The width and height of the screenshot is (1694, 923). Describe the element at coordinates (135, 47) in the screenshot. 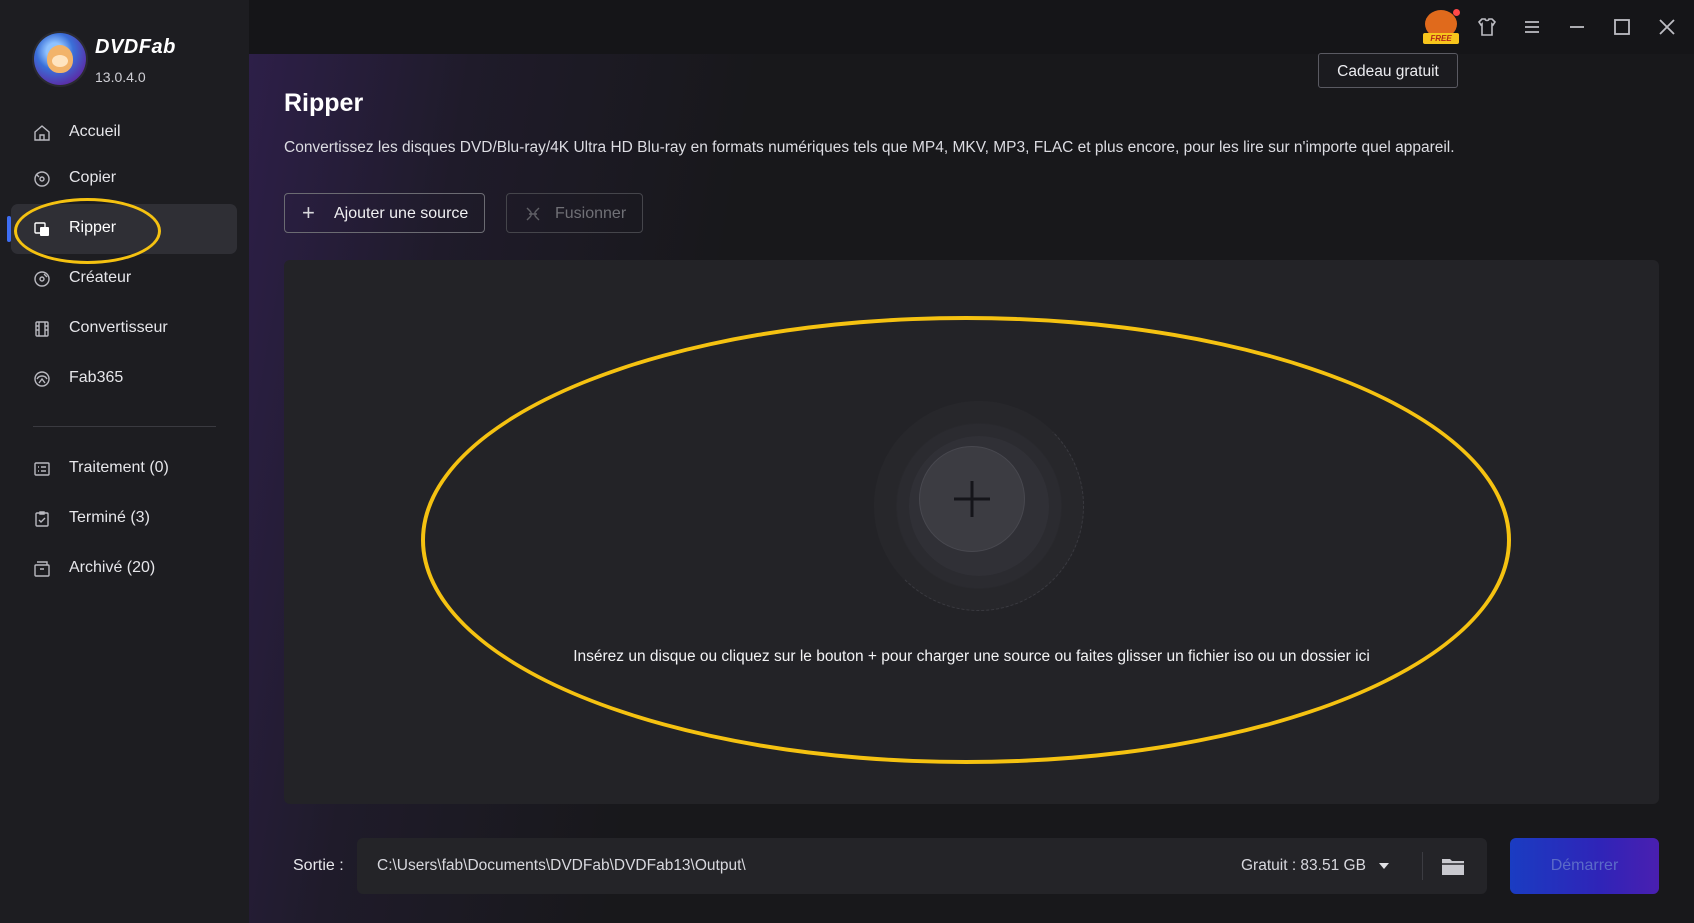

I see `brand-name: DVDFab` at that location.